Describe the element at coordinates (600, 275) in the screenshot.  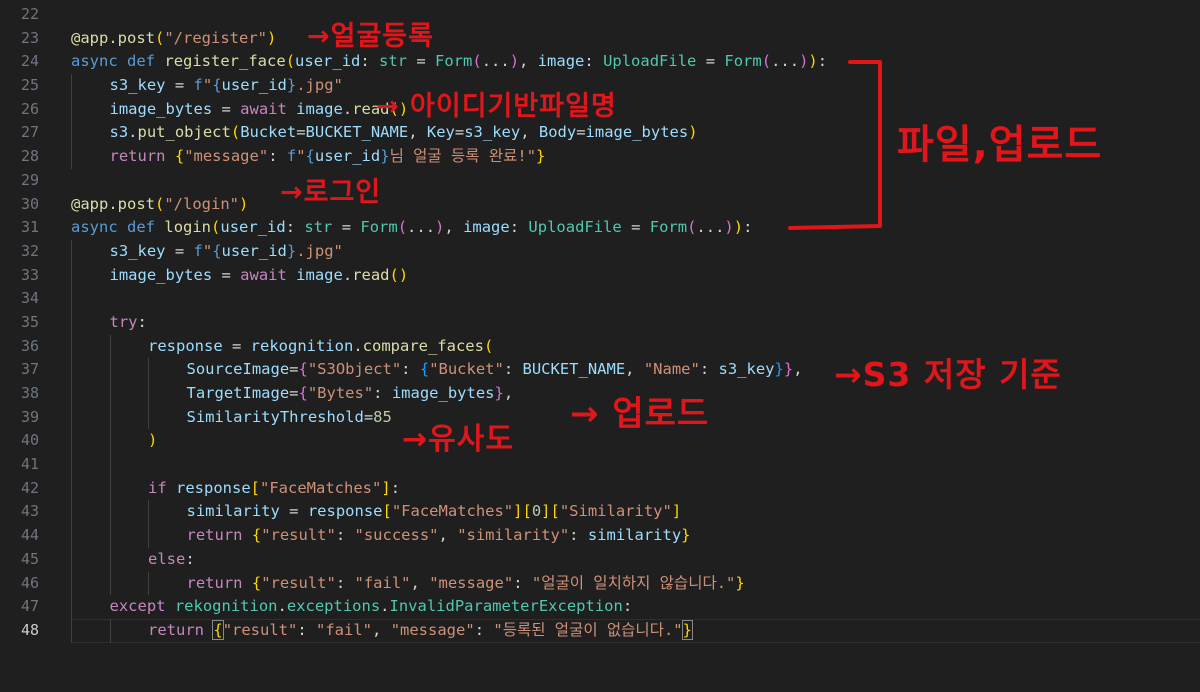
I see `code-line: 33 image_bytes = await image.read()` at that location.